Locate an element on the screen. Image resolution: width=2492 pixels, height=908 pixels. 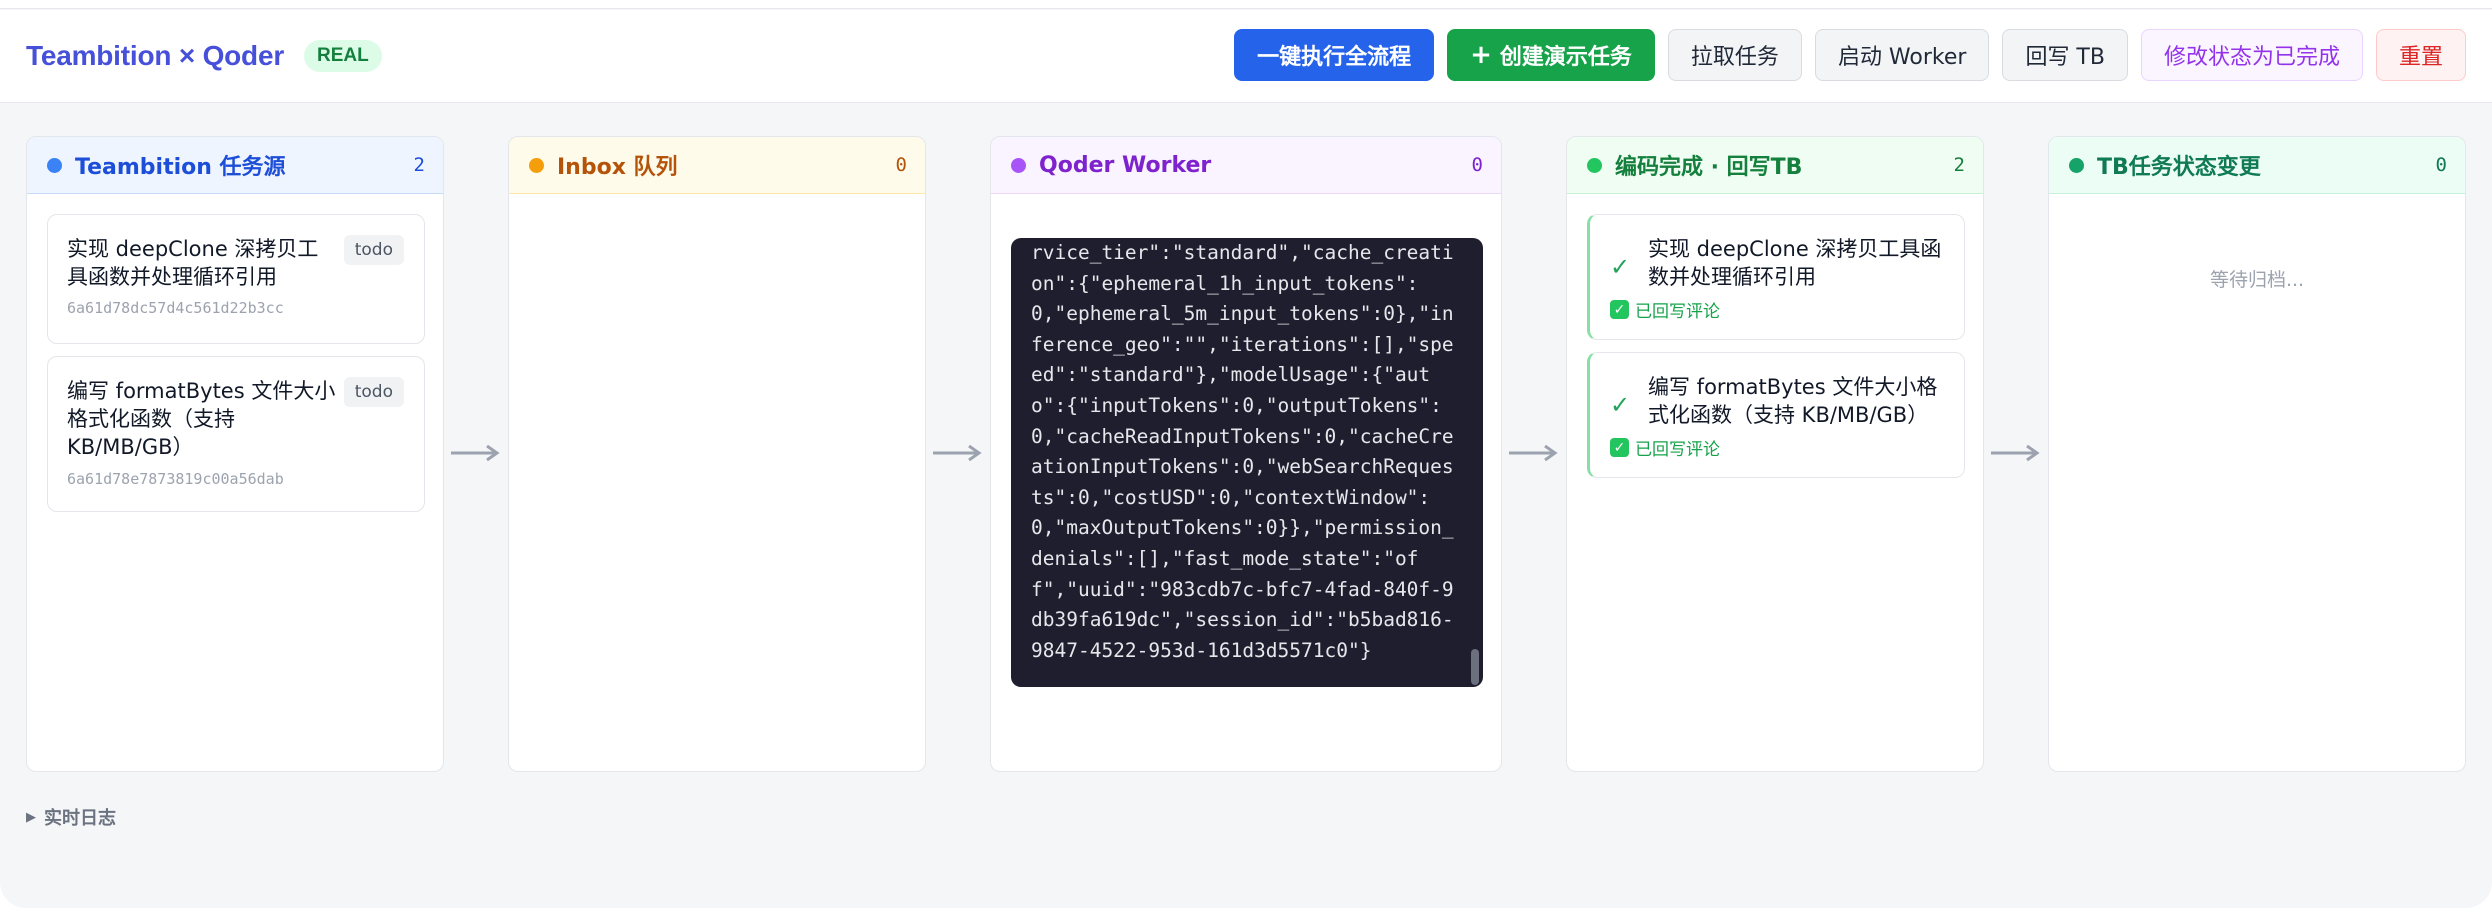
column-header: 编码完成 · 回写TB 2 is located at coordinates (1775, 165).